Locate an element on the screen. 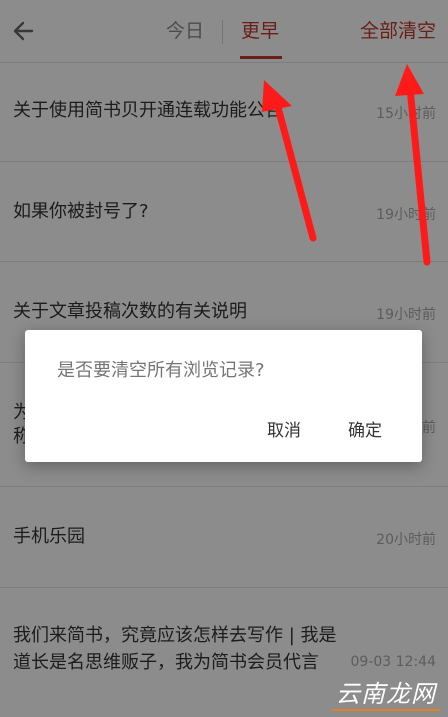 Image resolution: width=448 pixels, height=717 pixels. dialog-message: 是否要清空所有浏览记录? is located at coordinates (161, 370).